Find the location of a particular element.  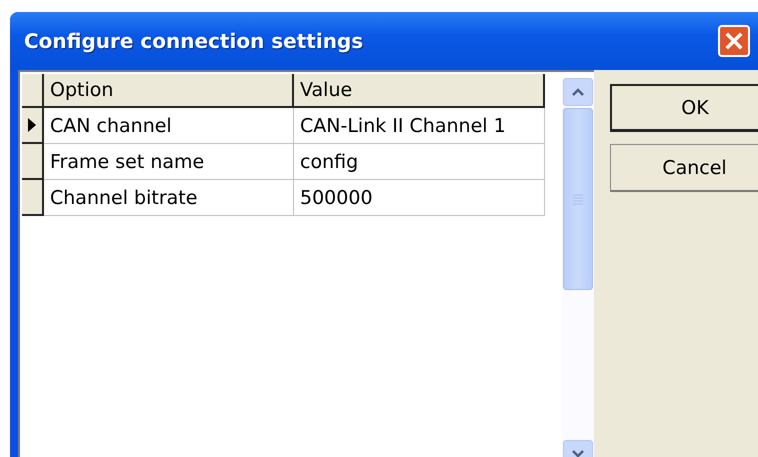

scroll-up-button is located at coordinates (578, 92).